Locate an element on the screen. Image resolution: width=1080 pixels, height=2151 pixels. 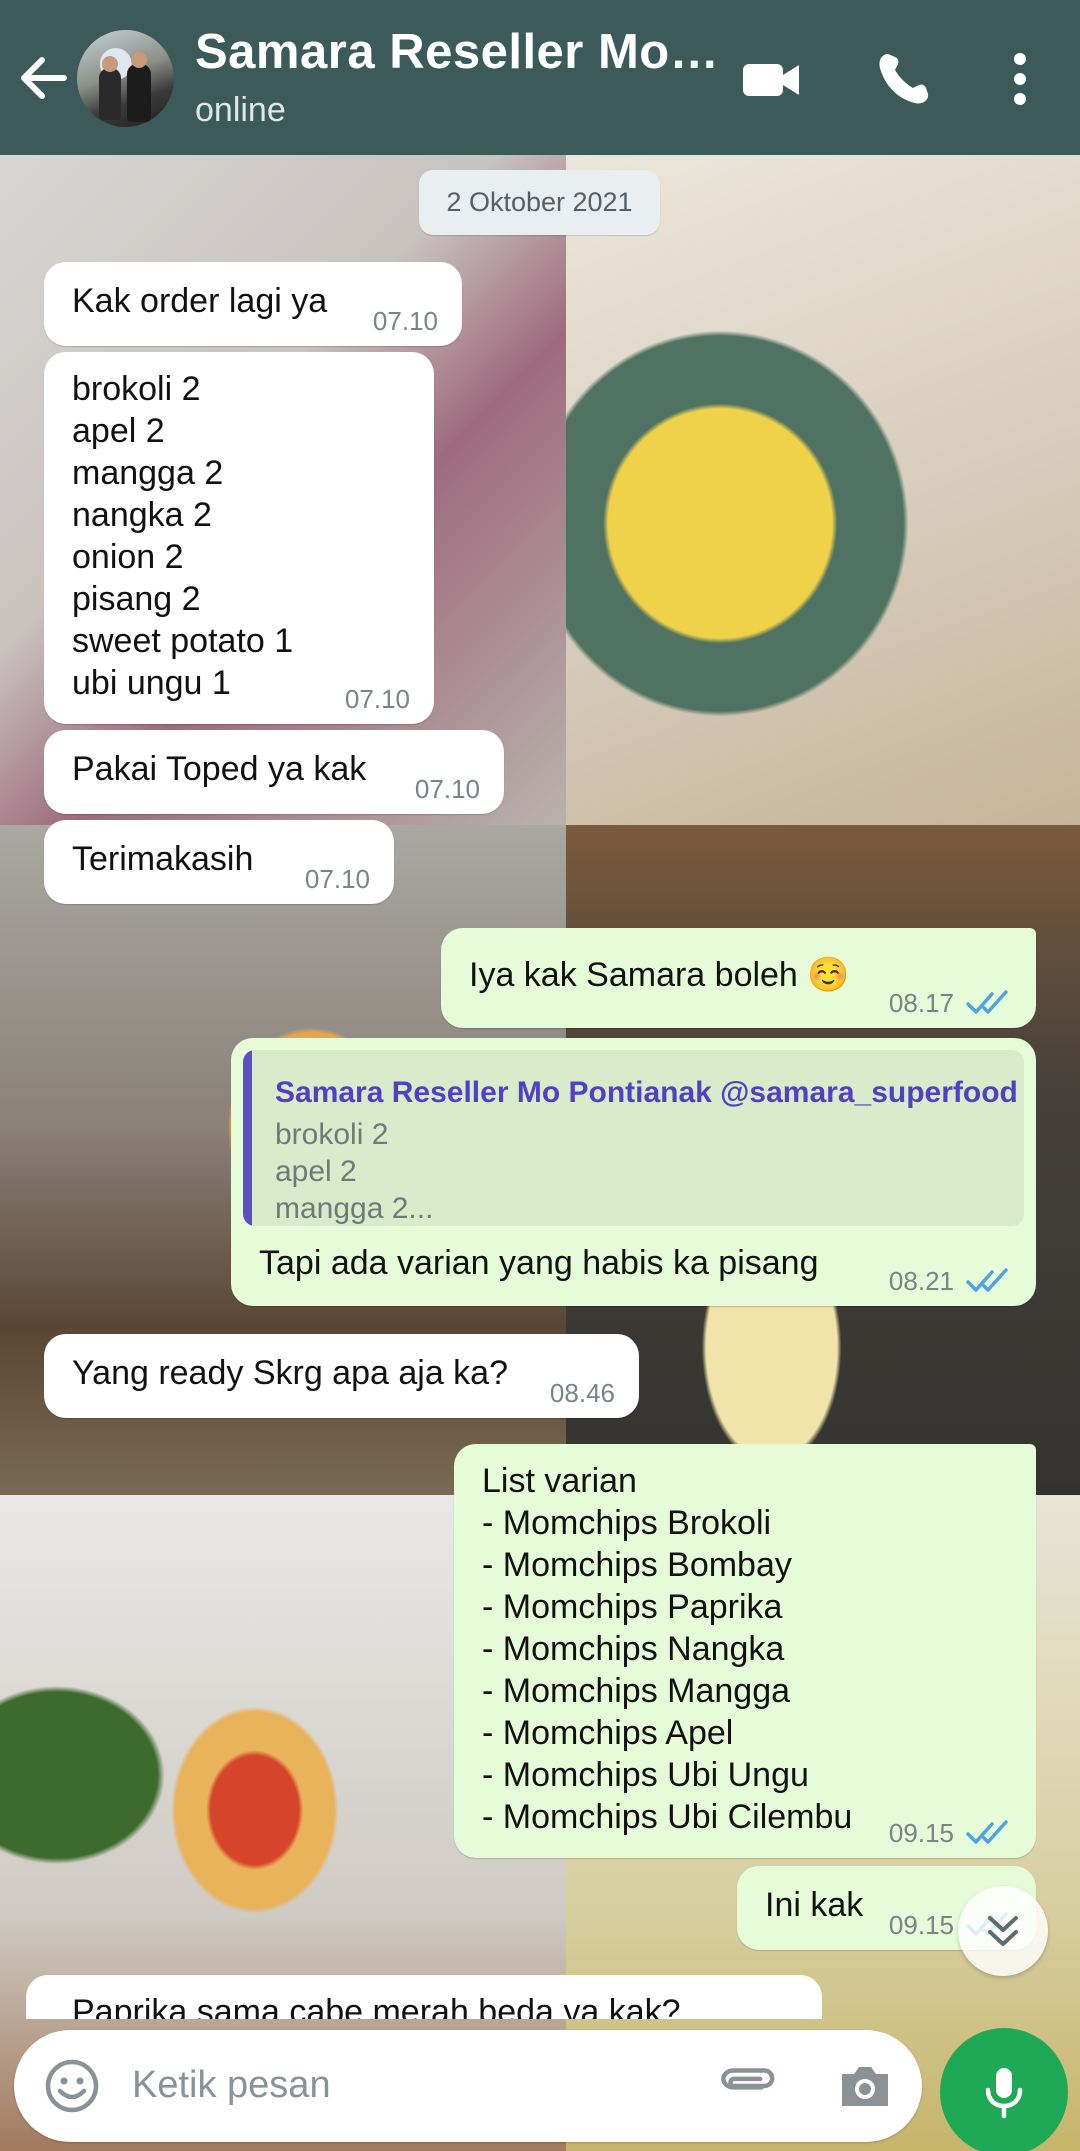
message-text: Paprika sama cabe merah beda ya kak? is located at coordinates (376, 2006).